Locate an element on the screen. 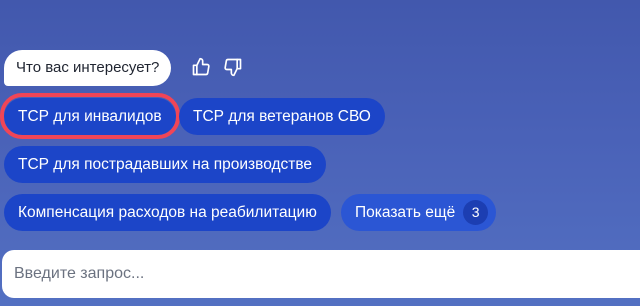 The image size is (640, 306). dislike-button is located at coordinates (233, 69).